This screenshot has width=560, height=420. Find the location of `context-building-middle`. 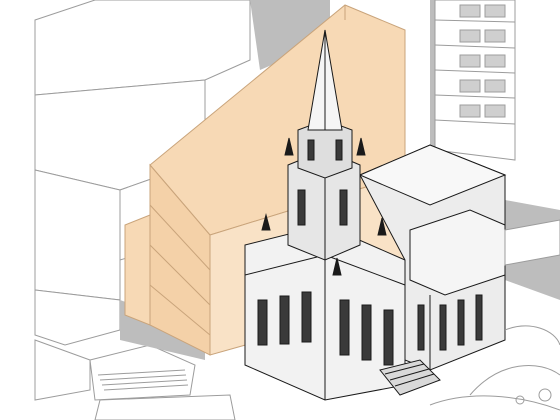

context-building-middle is located at coordinates (77, 235).